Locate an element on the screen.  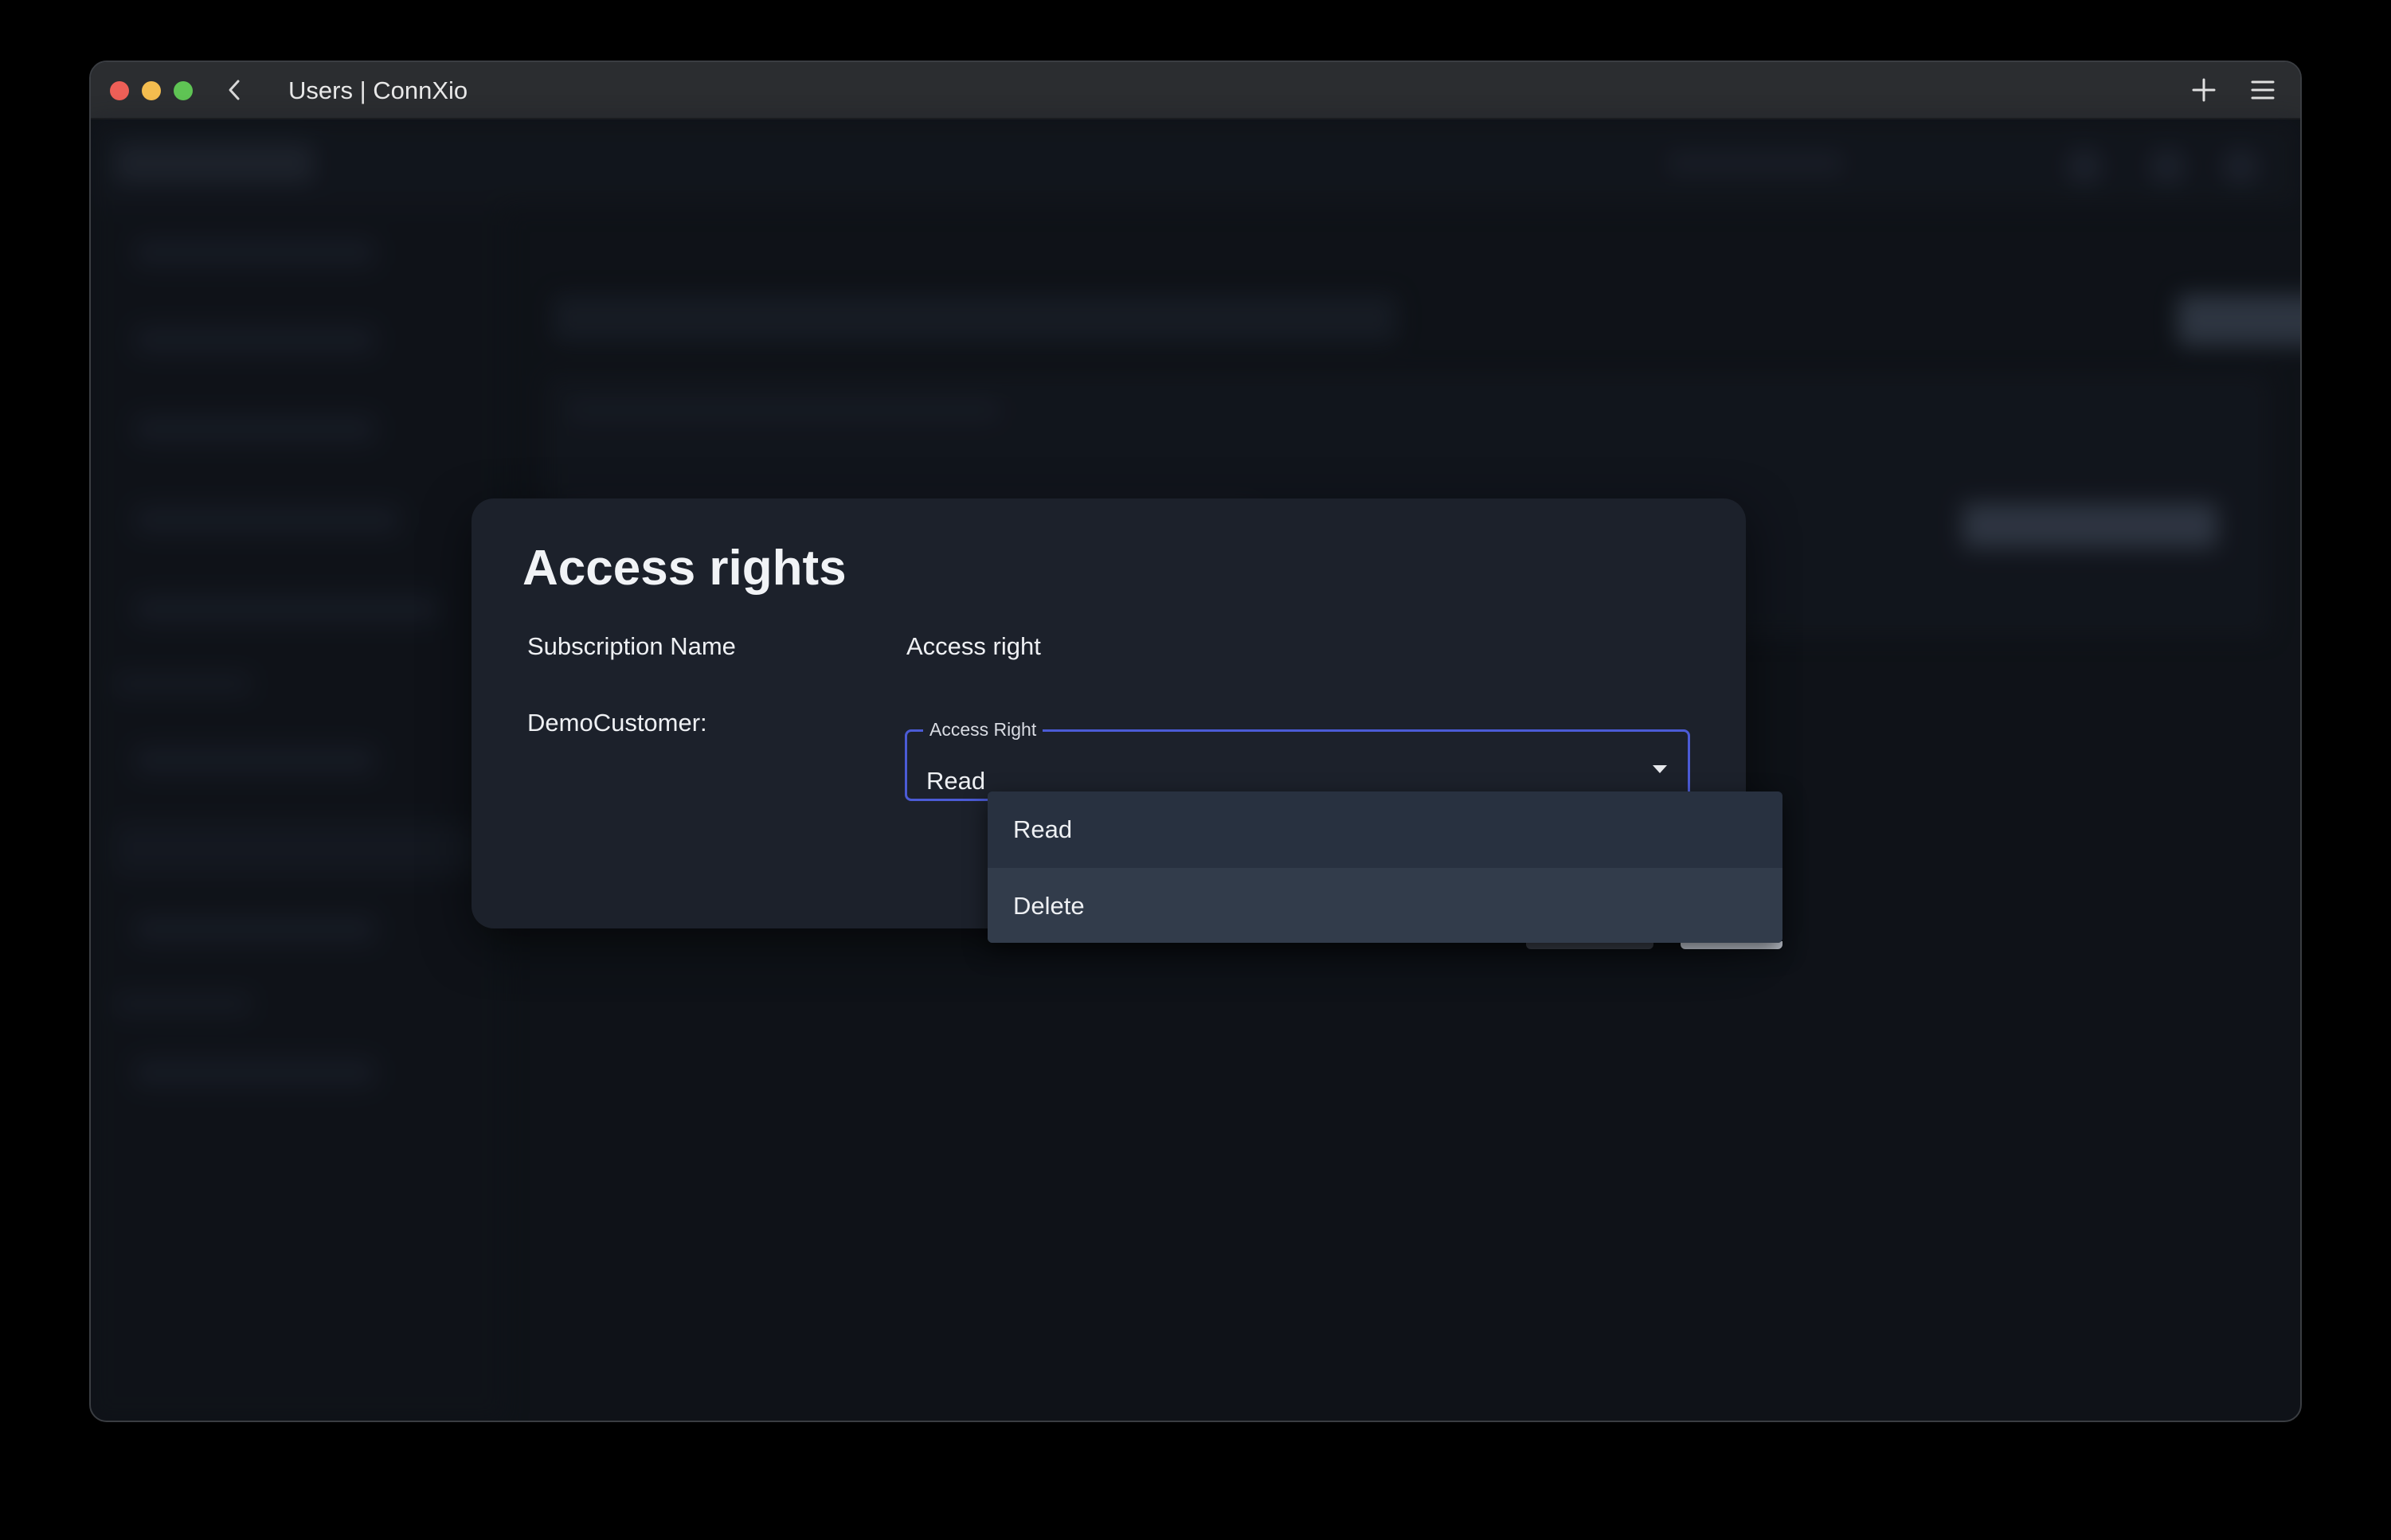
title-bar: Users | ConnXio is located at coordinates (1195, 90).